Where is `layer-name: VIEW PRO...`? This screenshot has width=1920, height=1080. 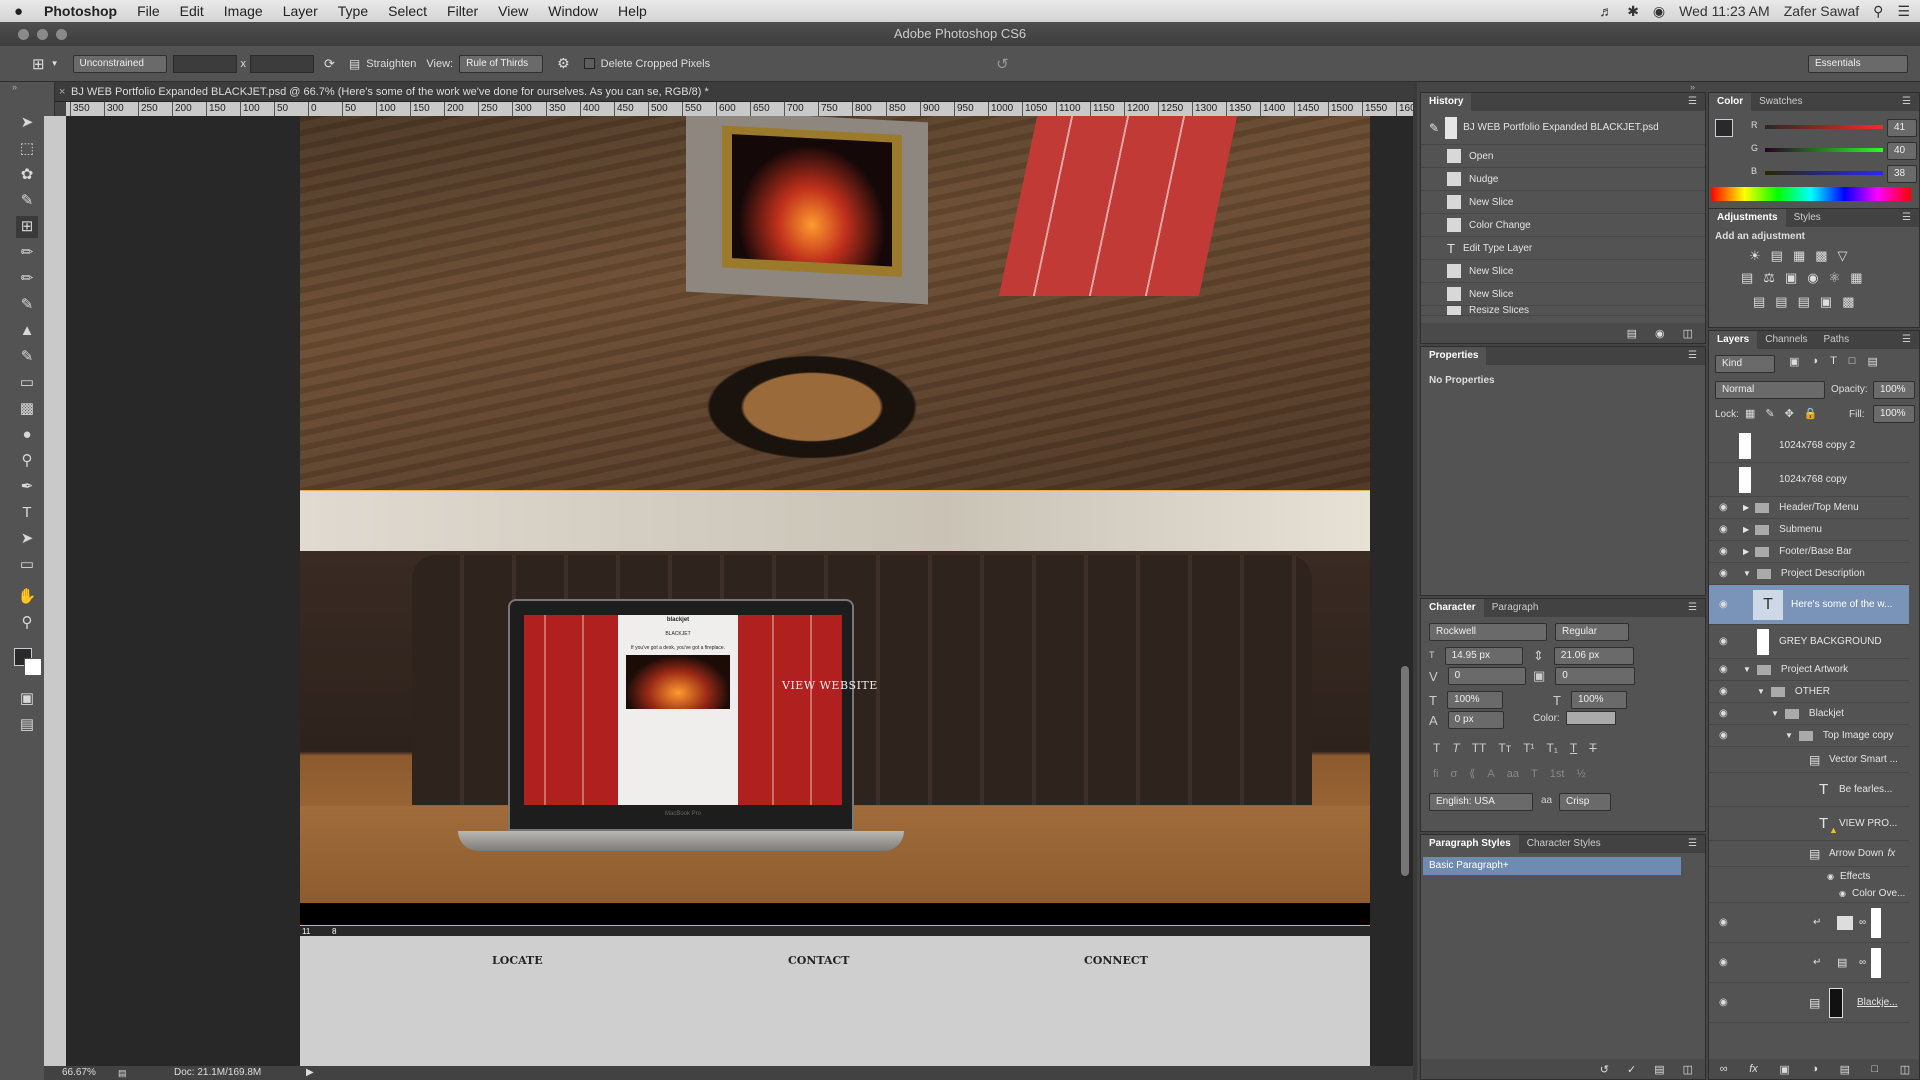
layer-name: VIEW PRO... is located at coordinates (1868, 823).